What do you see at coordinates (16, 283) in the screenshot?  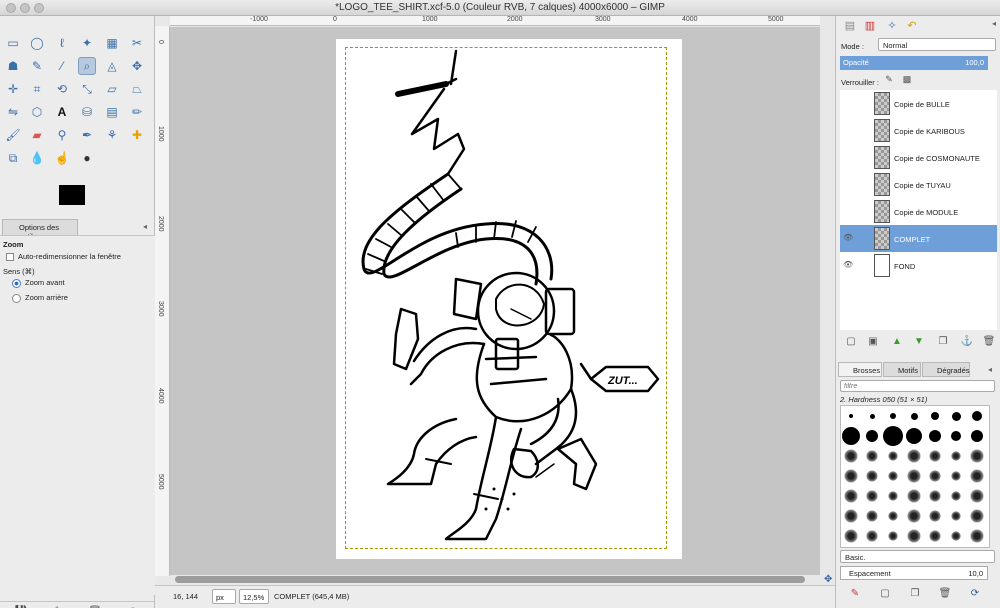 I see `zoom-in-radio` at bounding box center [16, 283].